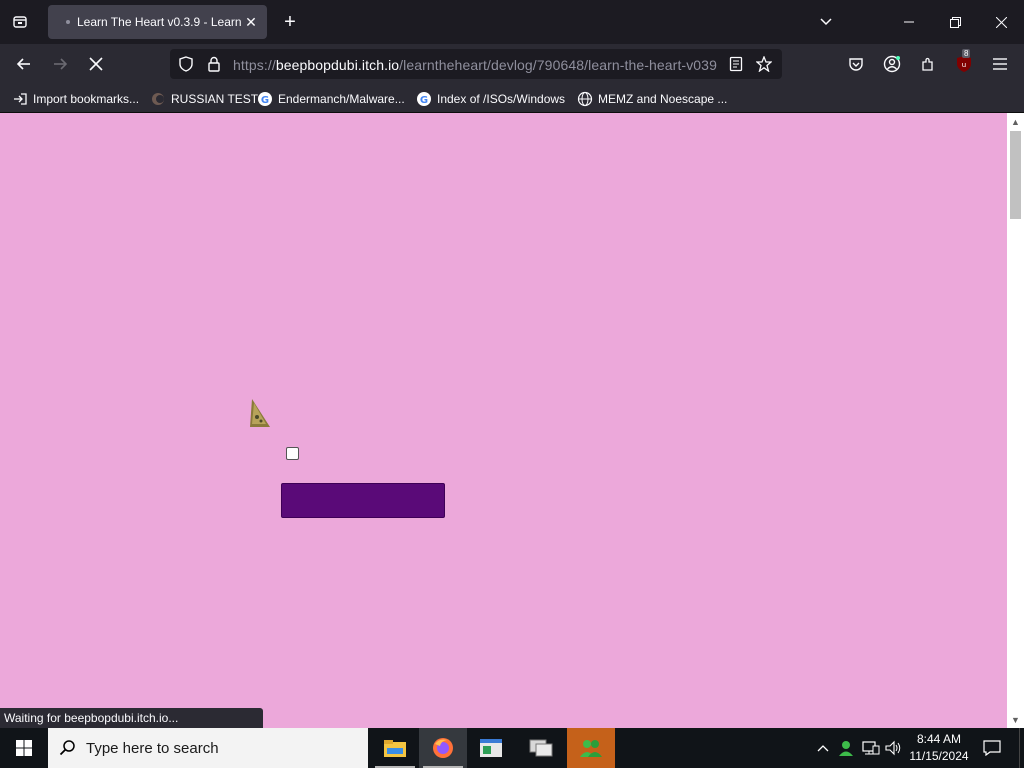  What do you see at coordinates (1000, 64) in the screenshot?
I see `hamburger-menu-icon` at bounding box center [1000, 64].